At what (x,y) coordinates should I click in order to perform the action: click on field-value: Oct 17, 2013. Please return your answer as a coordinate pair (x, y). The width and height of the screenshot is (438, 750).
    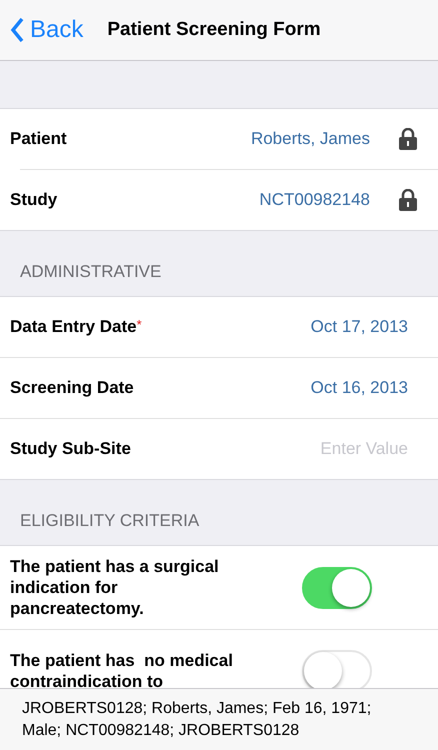
    Looking at the image, I should click on (359, 327).